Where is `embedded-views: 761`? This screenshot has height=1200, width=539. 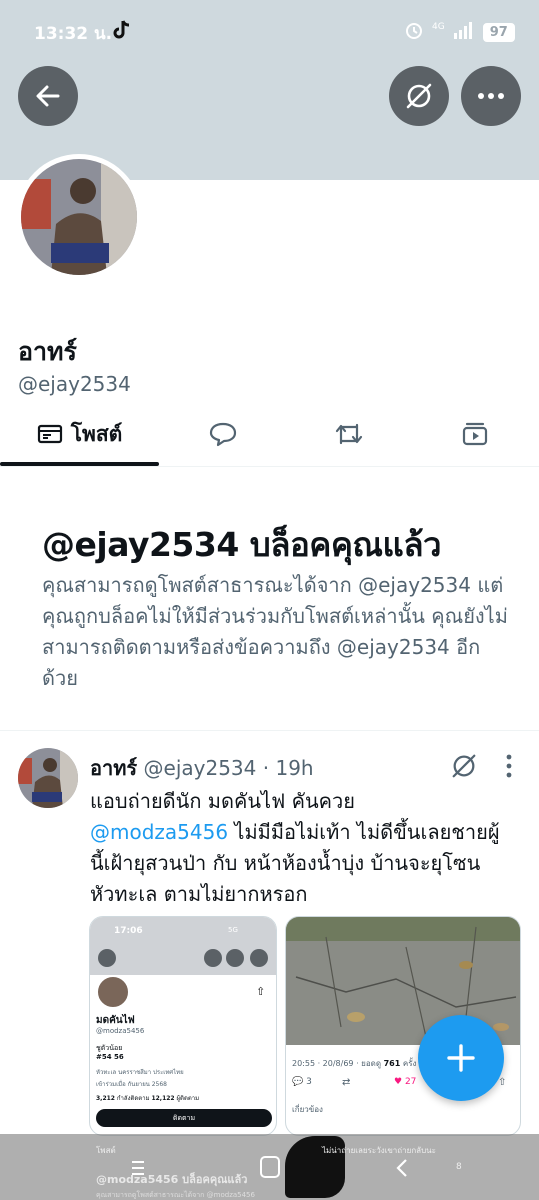
embedded-views: 761 is located at coordinates (392, 1063).